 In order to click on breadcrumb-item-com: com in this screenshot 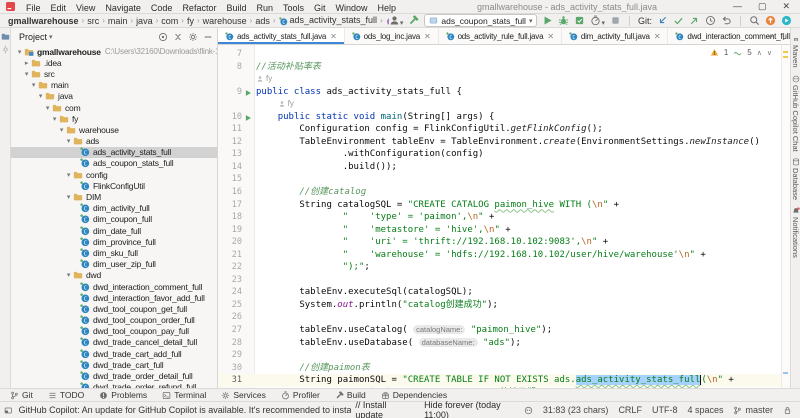, I will do `click(169, 21)`.